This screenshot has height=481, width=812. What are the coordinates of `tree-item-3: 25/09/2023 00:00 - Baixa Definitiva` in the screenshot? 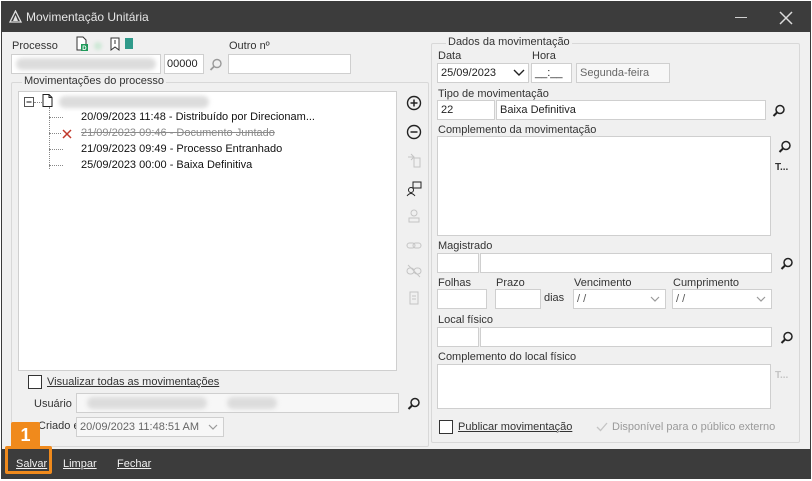 It's located at (204, 165).